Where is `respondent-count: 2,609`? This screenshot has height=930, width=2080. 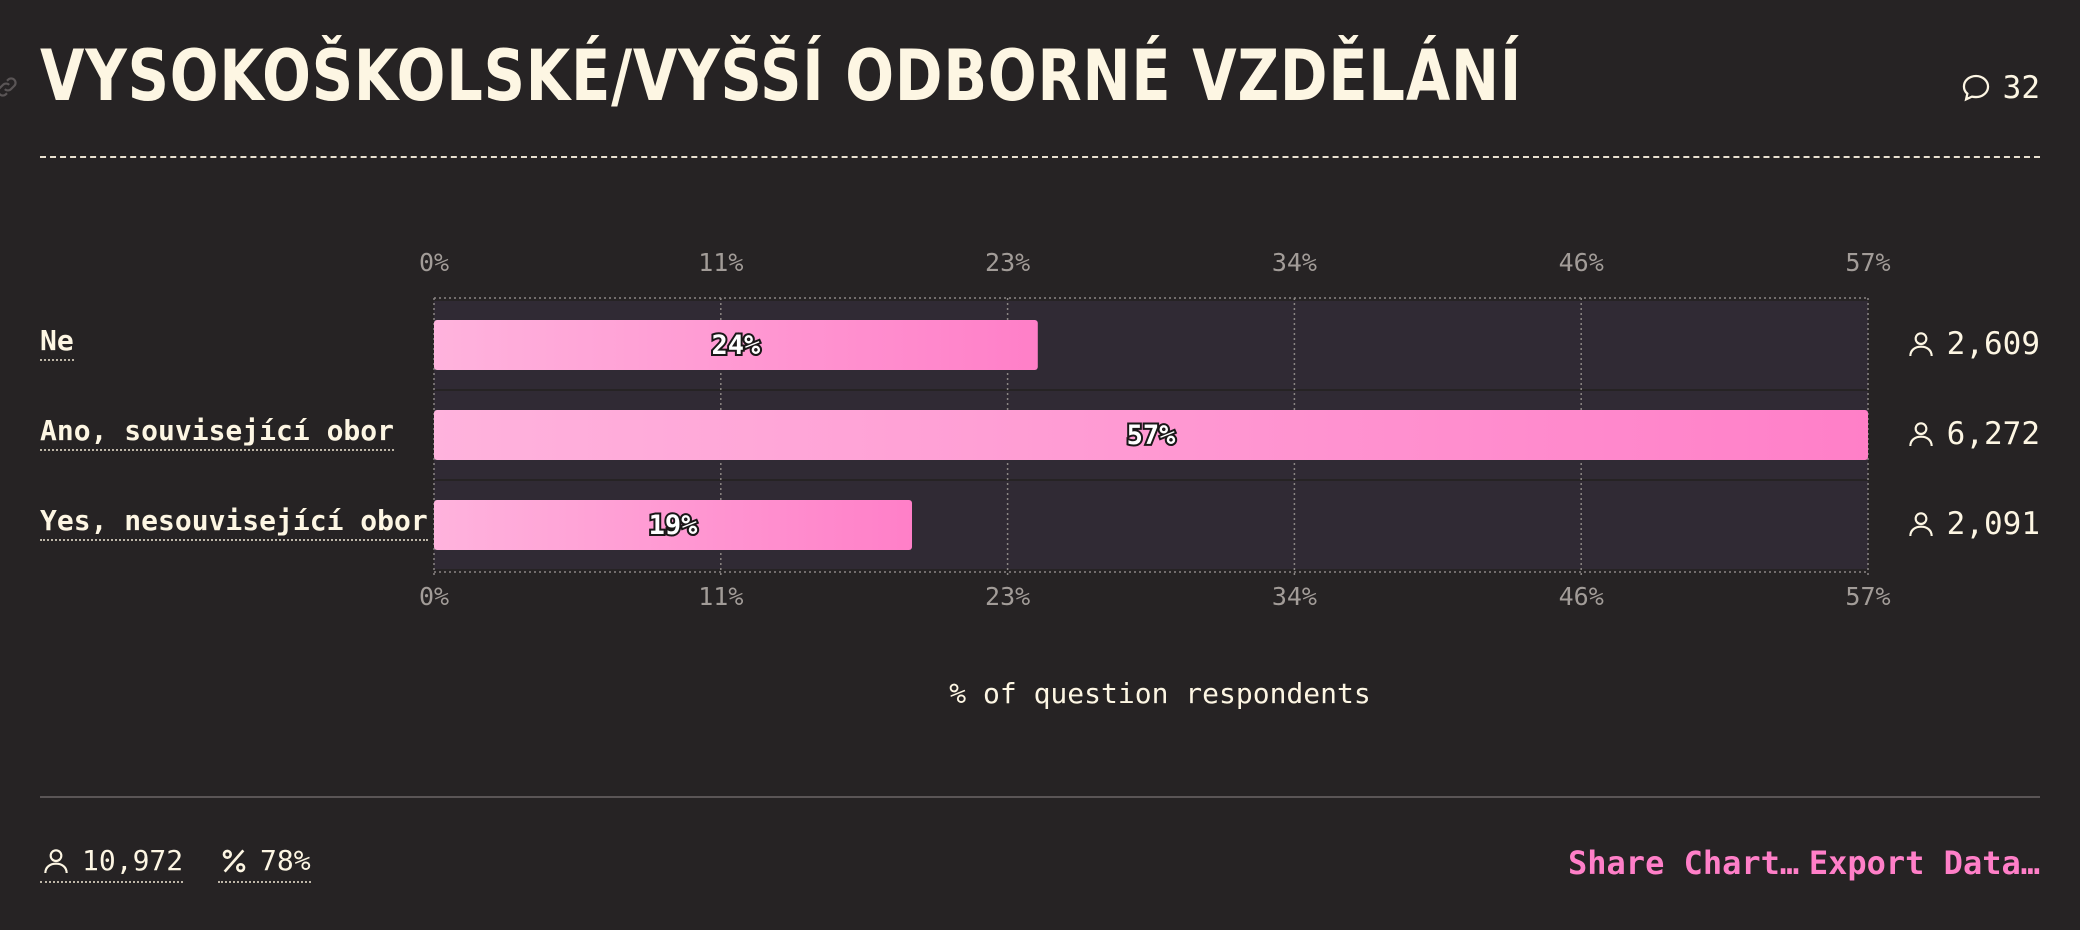 respondent-count: 2,609 is located at coordinates (1972, 344).